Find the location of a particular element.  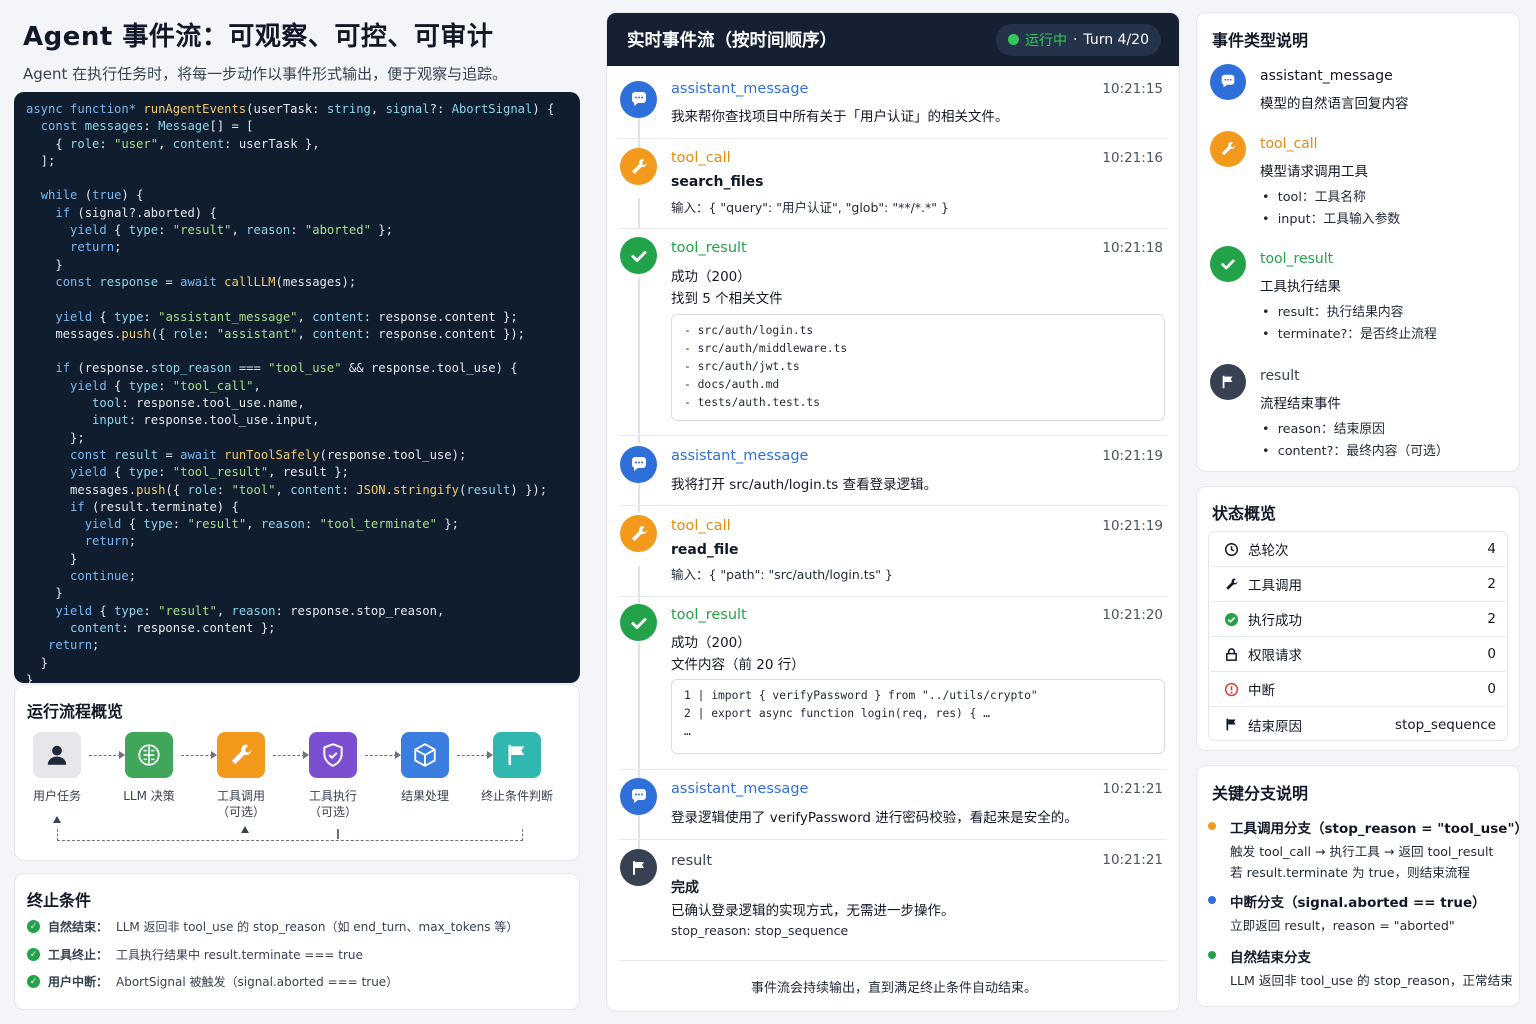

status-value: 0 is located at coordinates (1491, 689).